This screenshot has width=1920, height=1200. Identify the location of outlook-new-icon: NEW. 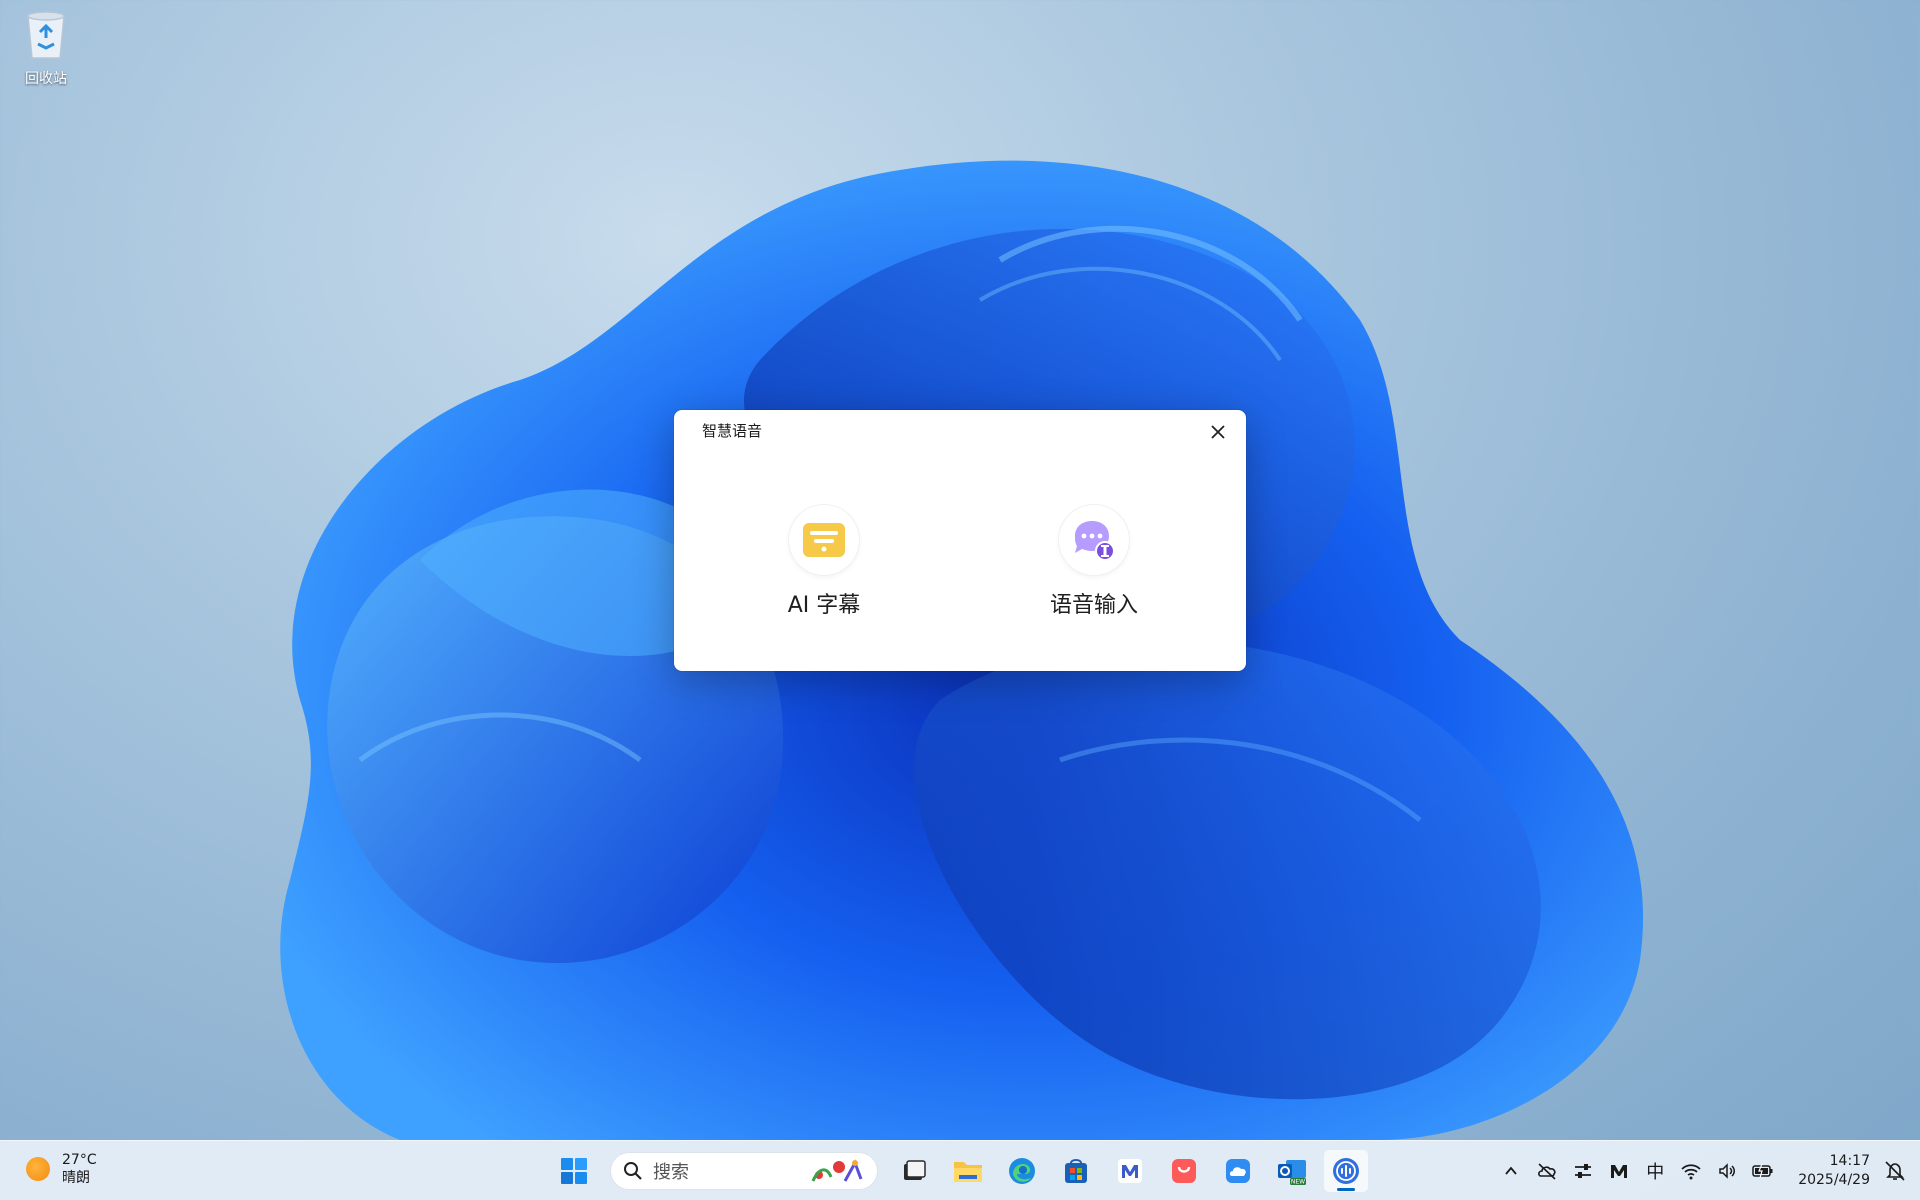
(1292, 1173).